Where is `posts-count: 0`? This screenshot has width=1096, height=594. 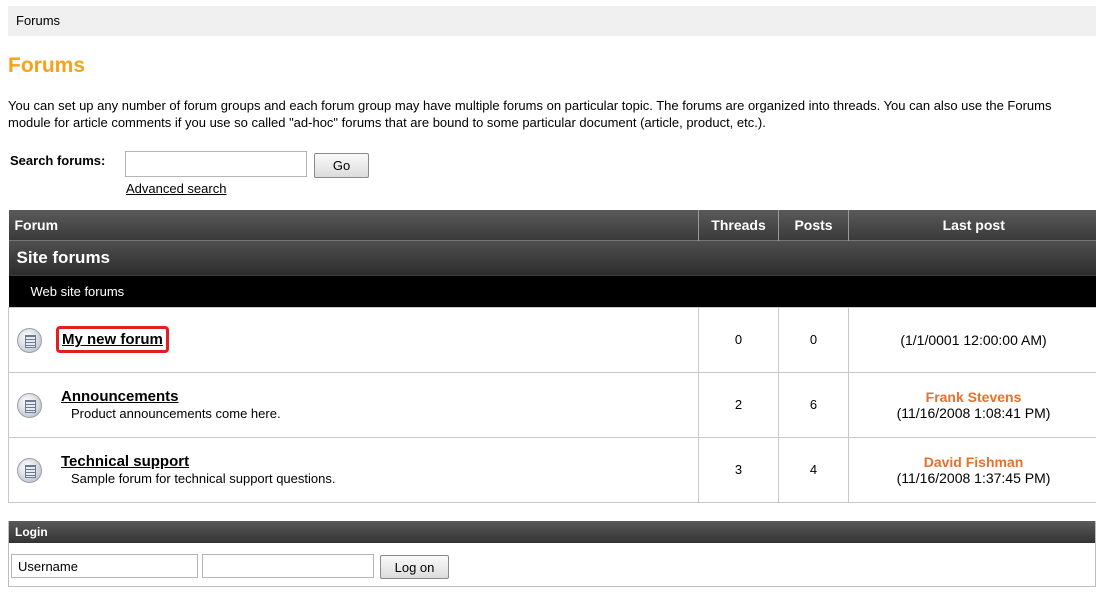
posts-count: 0 is located at coordinates (813, 339).